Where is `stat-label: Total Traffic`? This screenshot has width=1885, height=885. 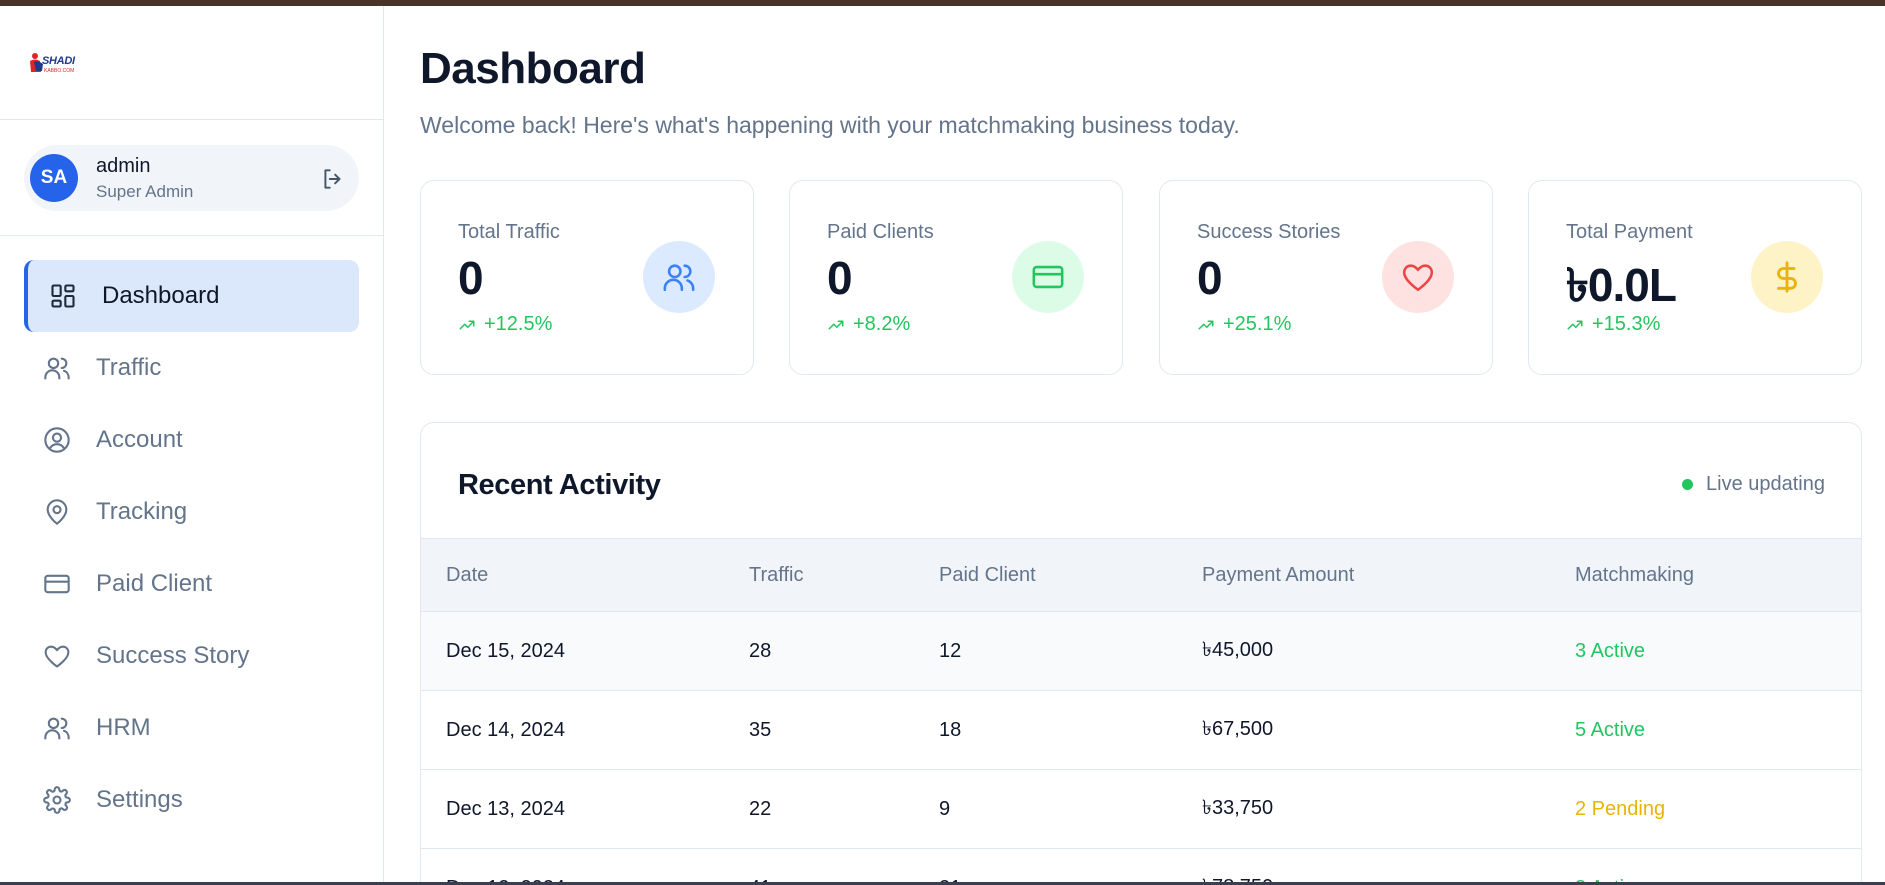
stat-label: Total Traffic is located at coordinates (509, 232).